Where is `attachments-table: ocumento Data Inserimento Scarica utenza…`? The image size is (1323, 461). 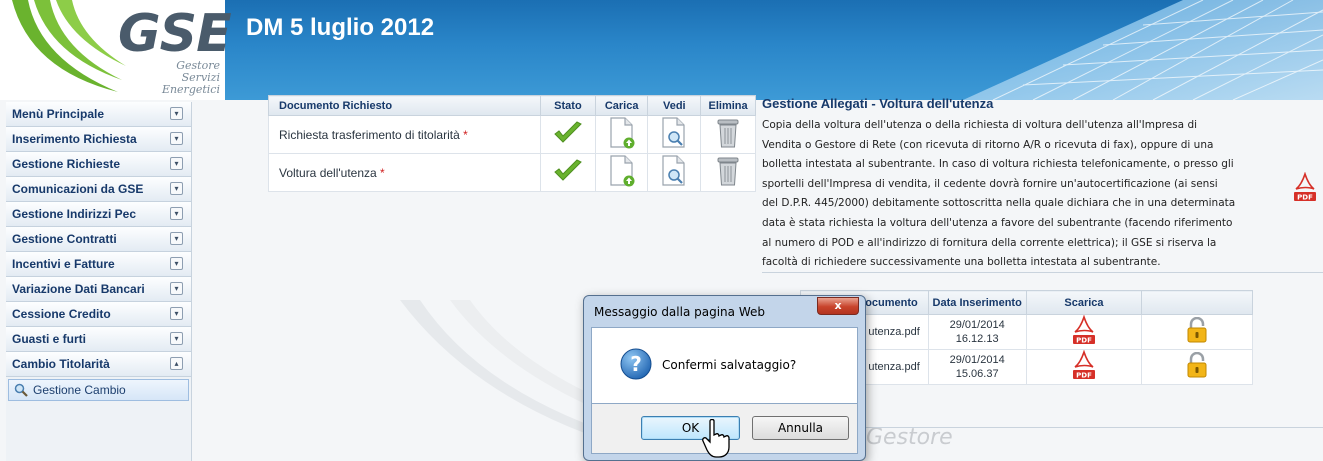
attachments-table: ocumento Data Inserimento Scarica utenza… is located at coordinates (1026, 337).